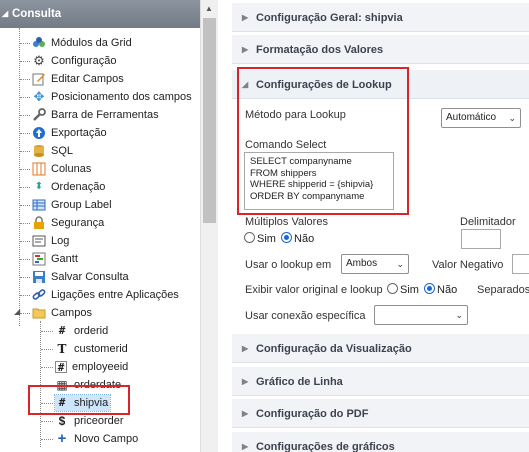 Image resolution: width=529 pixels, height=452 pixels. Describe the element at coordinates (422, 289) in the screenshot. I see `exibir-valor-radio: Sim Não` at that location.